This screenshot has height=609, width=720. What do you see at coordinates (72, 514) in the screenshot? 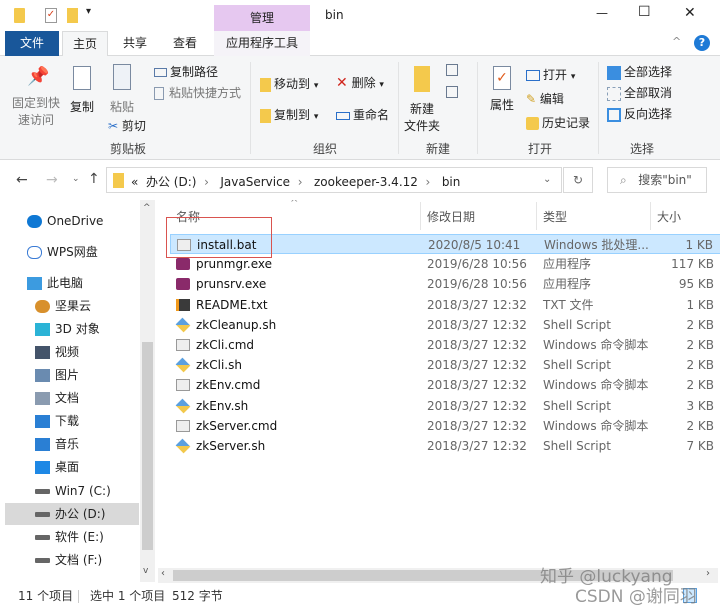
I see `nav-item: 办公 (D:)` at bounding box center [72, 514].